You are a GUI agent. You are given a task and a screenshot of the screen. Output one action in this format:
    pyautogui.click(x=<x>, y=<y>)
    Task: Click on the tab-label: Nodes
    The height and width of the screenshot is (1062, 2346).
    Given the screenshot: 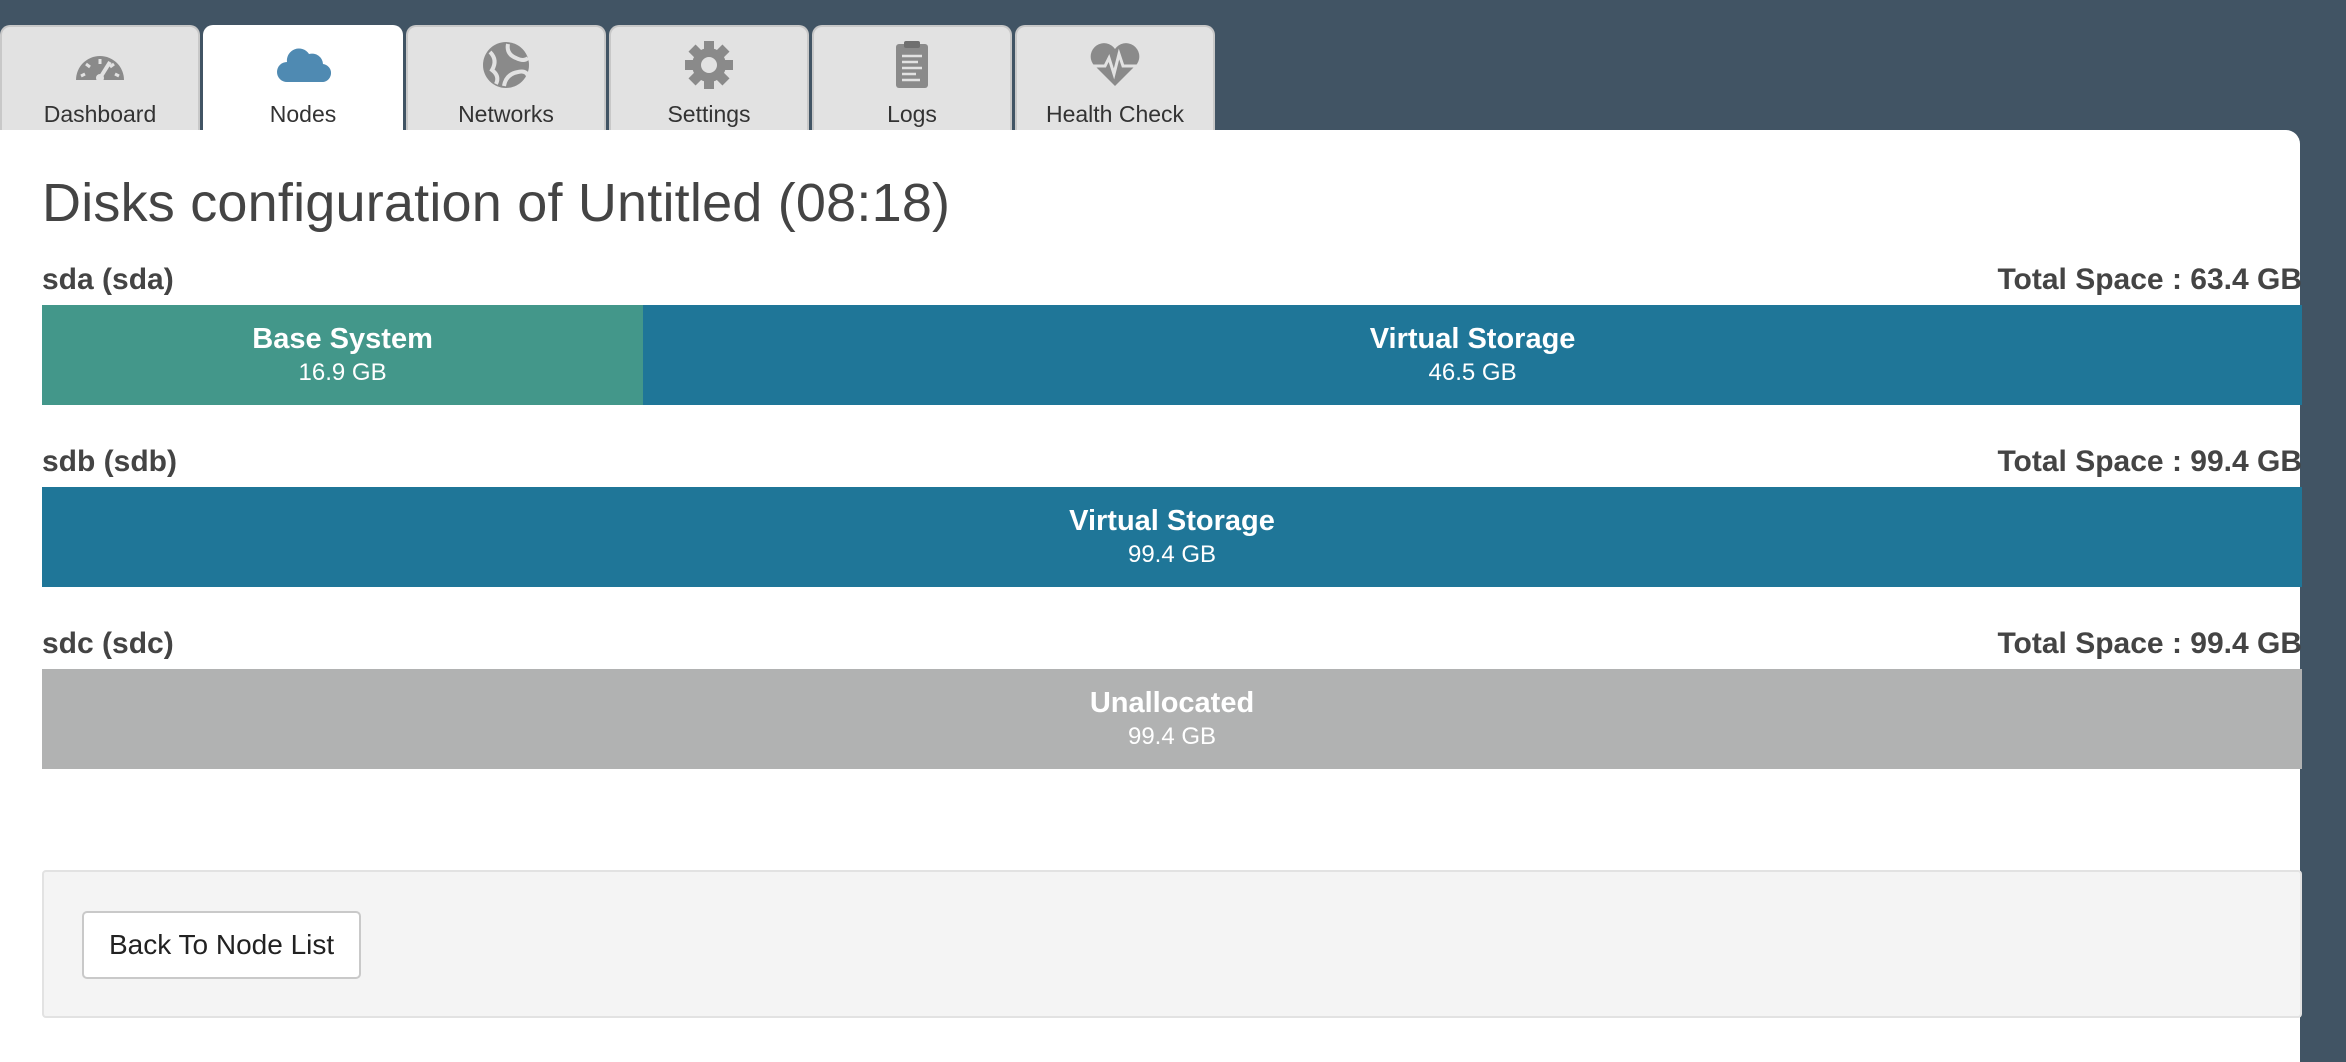 What is the action you would take?
    pyautogui.click(x=303, y=114)
    